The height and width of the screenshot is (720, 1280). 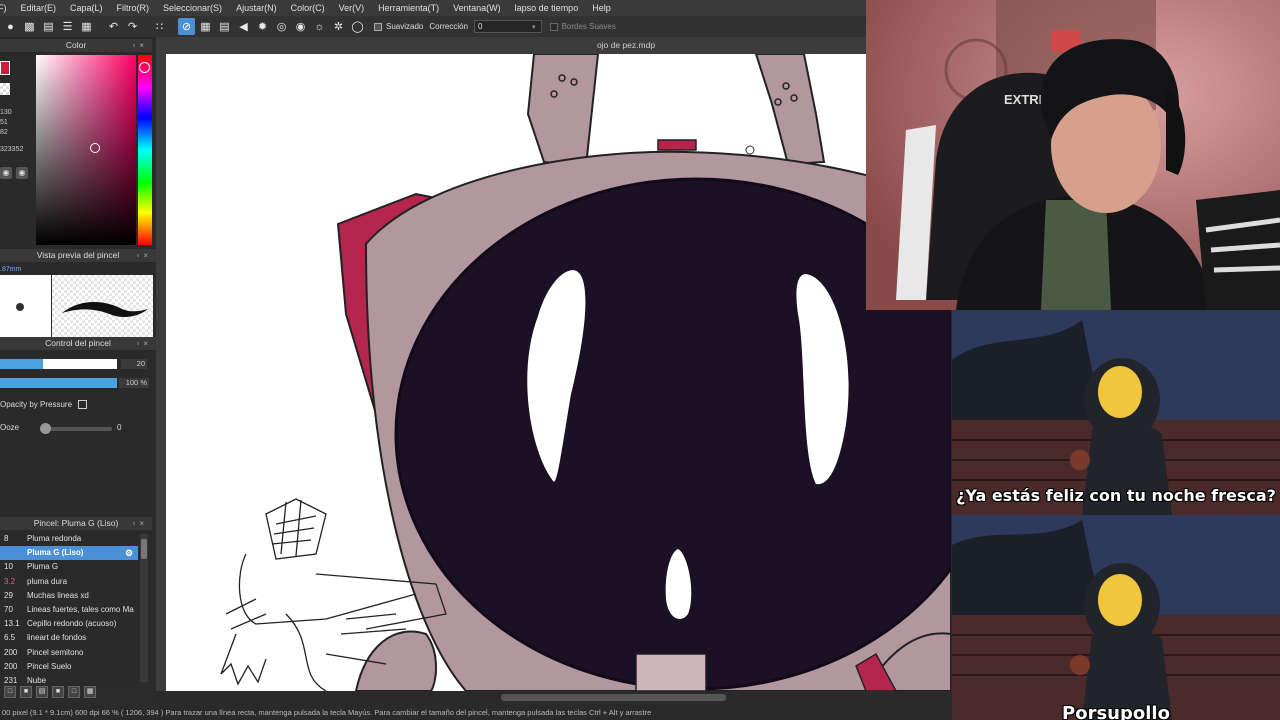 What do you see at coordinates (10, 581) in the screenshot?
I see `brush-size-label: 3.2` at bounding box center [10, 581].